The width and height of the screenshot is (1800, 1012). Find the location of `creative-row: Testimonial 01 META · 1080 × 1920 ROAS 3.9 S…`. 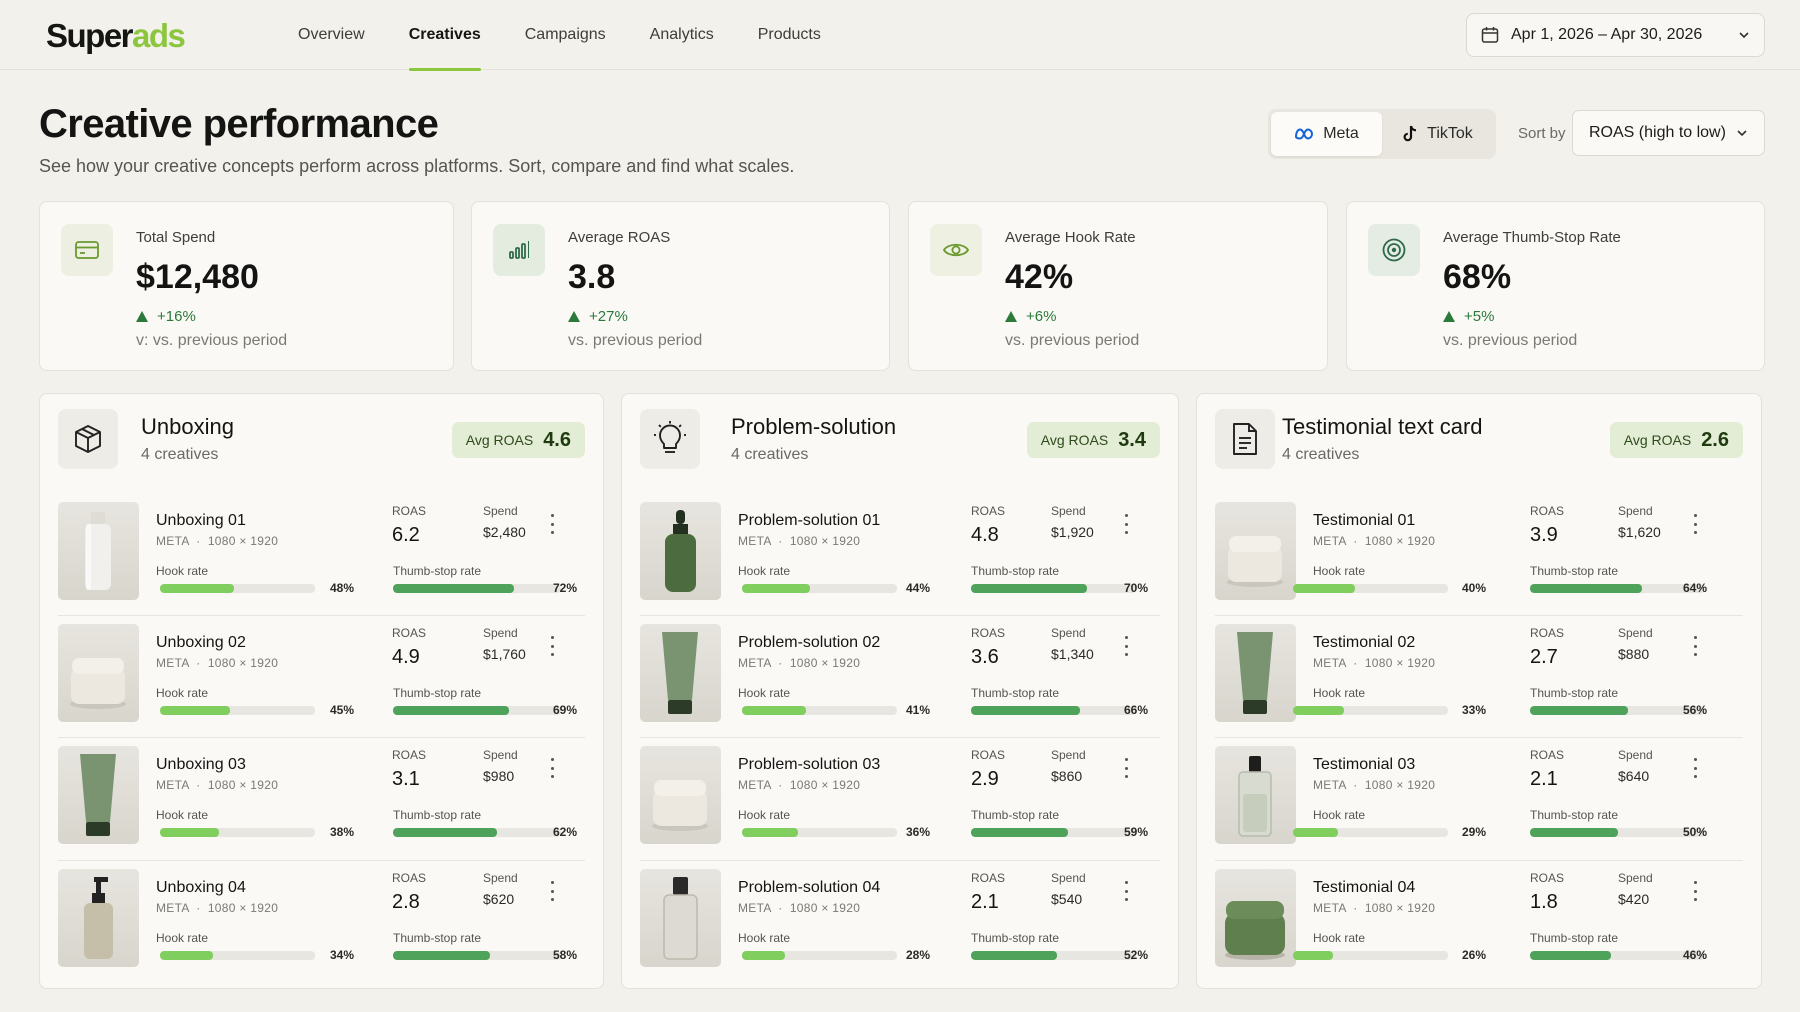

creative-row: Testimonial 01 META · 1080 × 1920 ROAS 3.9 S… is located at coordinates (1479, 554).